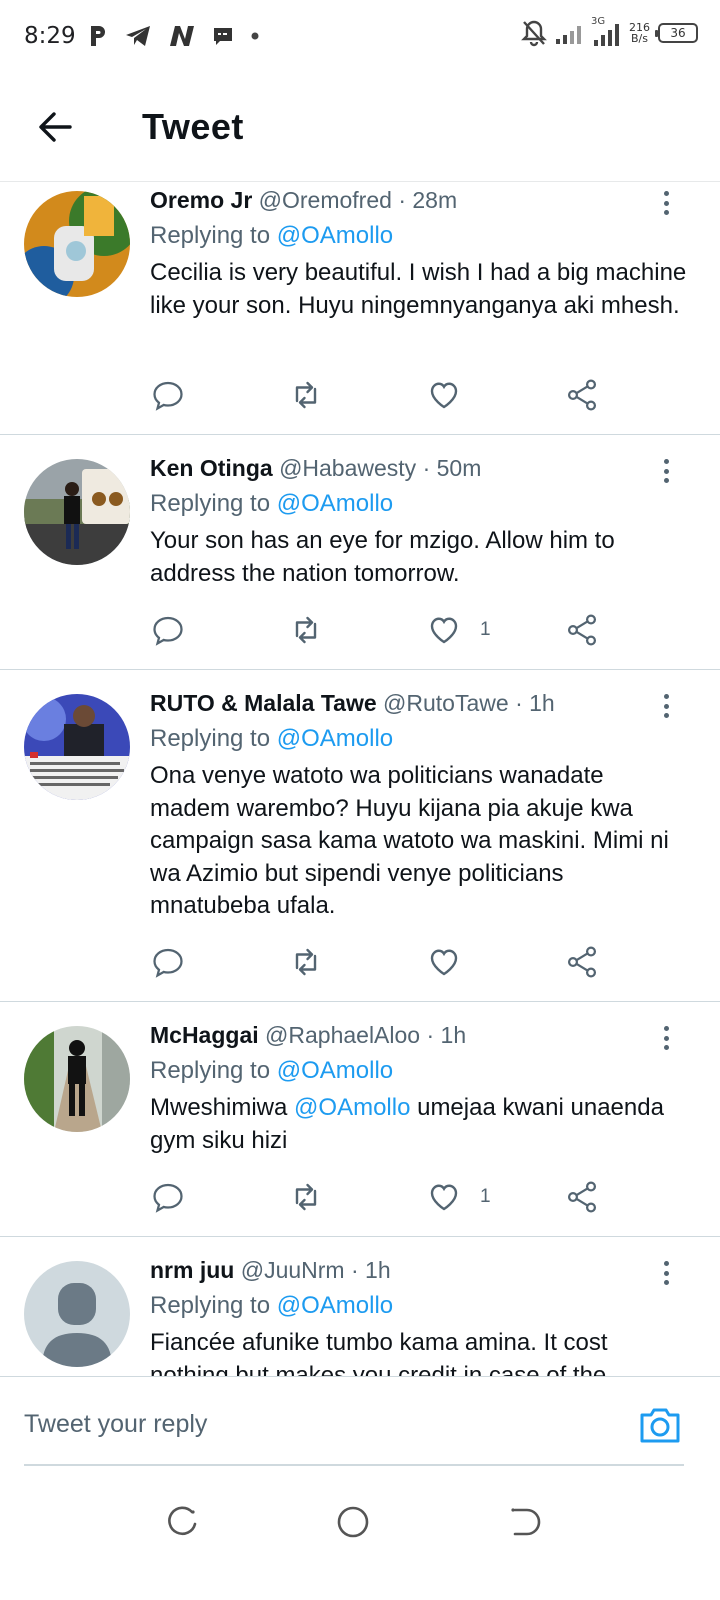 The image size is (720, 1600). Describe the element at coordinates (325, 200) in the screenshot. I see `user-handle: @Oremofred` at that location.